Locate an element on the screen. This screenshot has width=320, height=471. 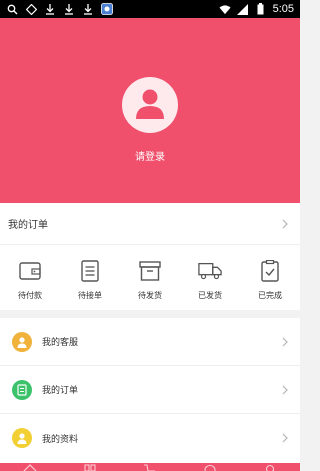
clock-time: 5:05 is located at coordinates (283, 9).